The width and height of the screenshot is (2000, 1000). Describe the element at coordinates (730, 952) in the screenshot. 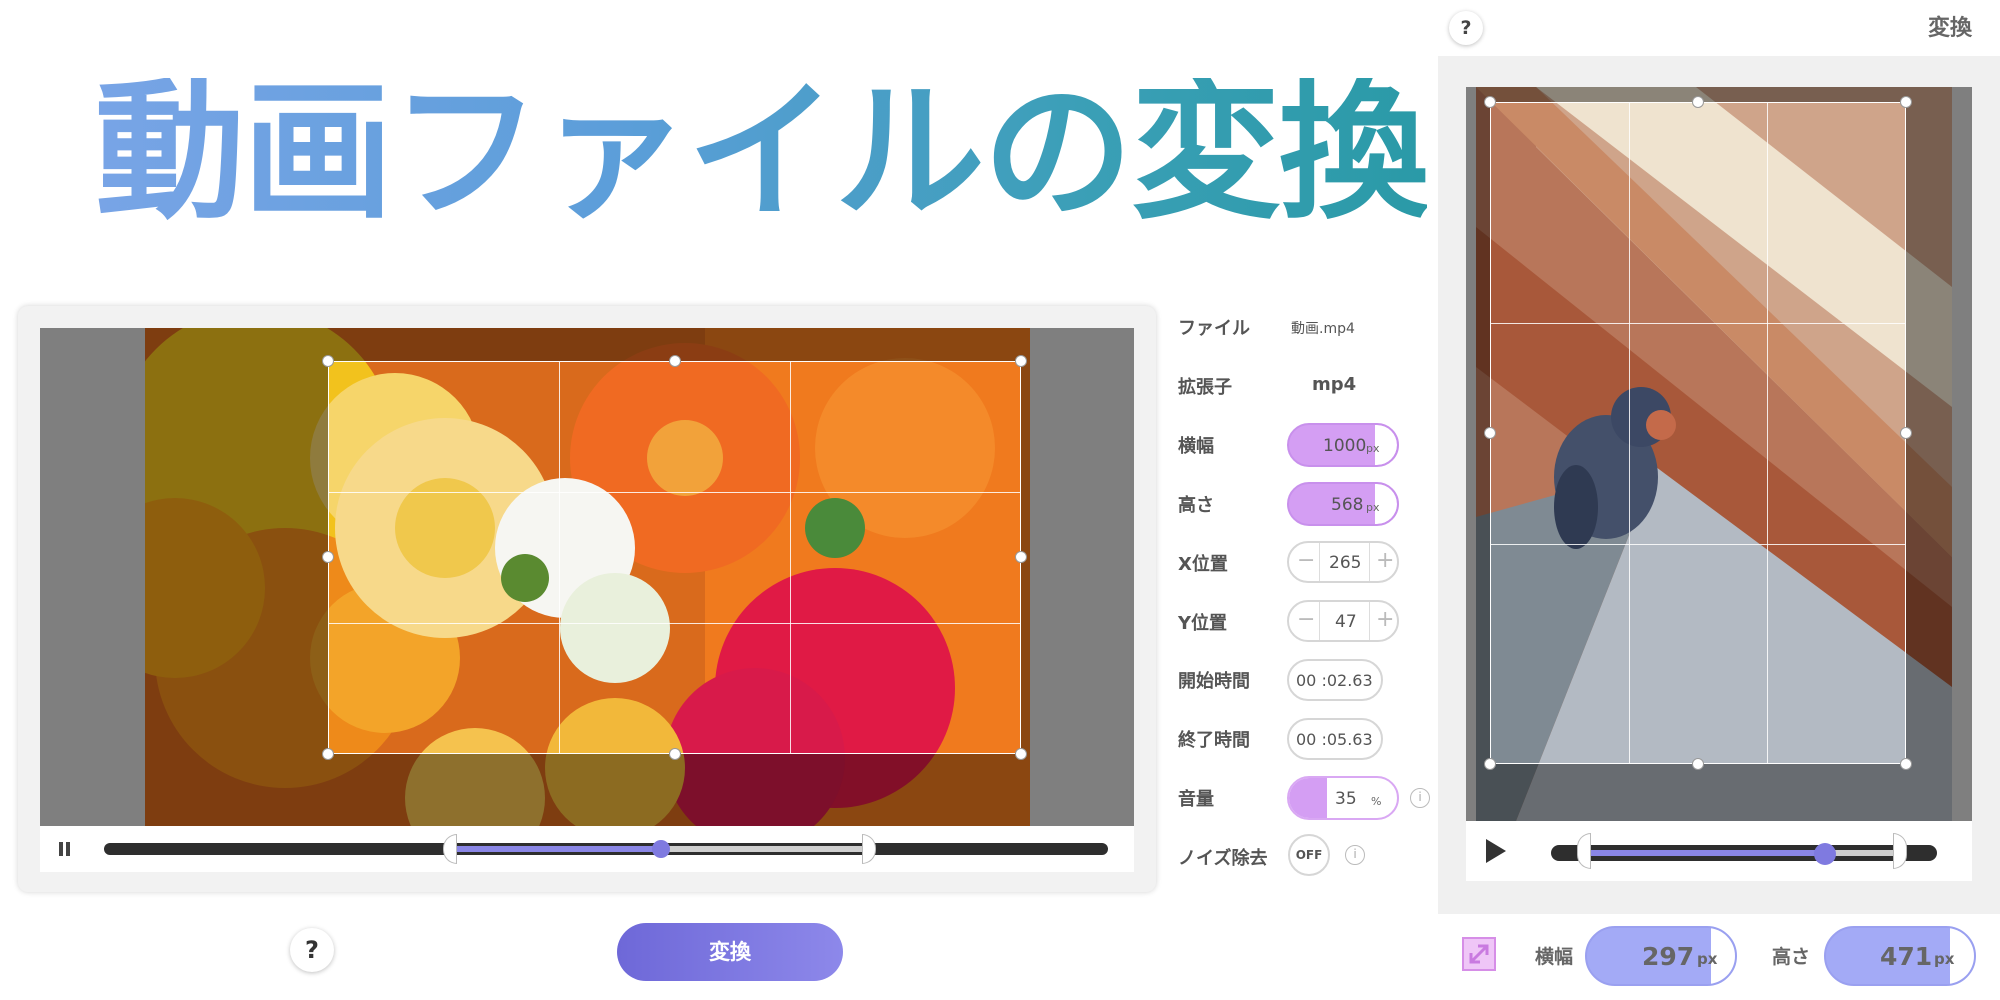

I see `convert-button: 変換` at that location.